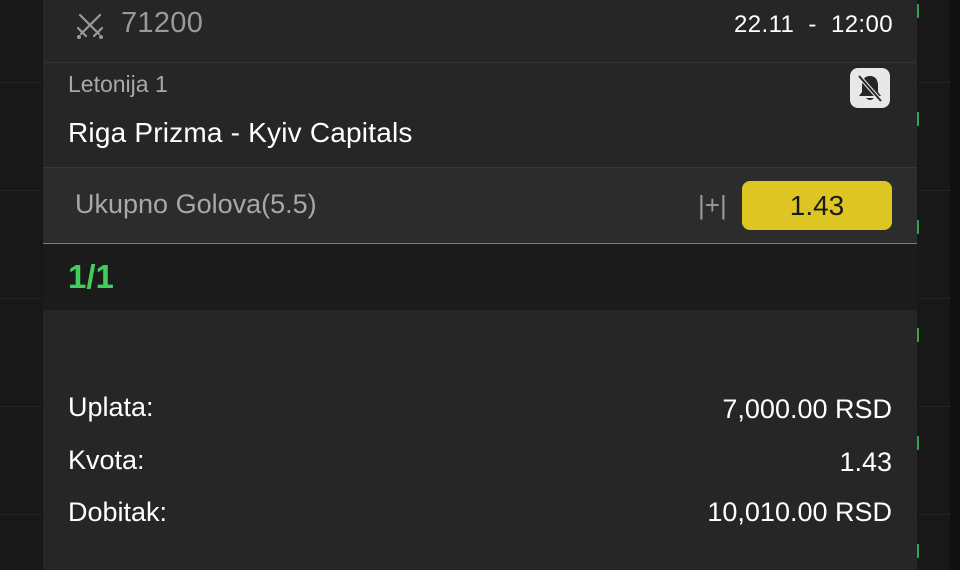 The image size is (960, 570). Describe the element at coordinates (480, 31) in the screenshot. I see `ticket-header: 71200 22.11 - 12:00` at that location.